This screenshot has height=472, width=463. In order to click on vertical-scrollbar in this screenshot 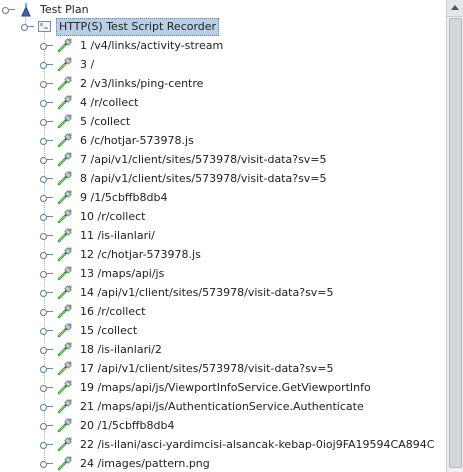, I will do `click(454, 236)`.